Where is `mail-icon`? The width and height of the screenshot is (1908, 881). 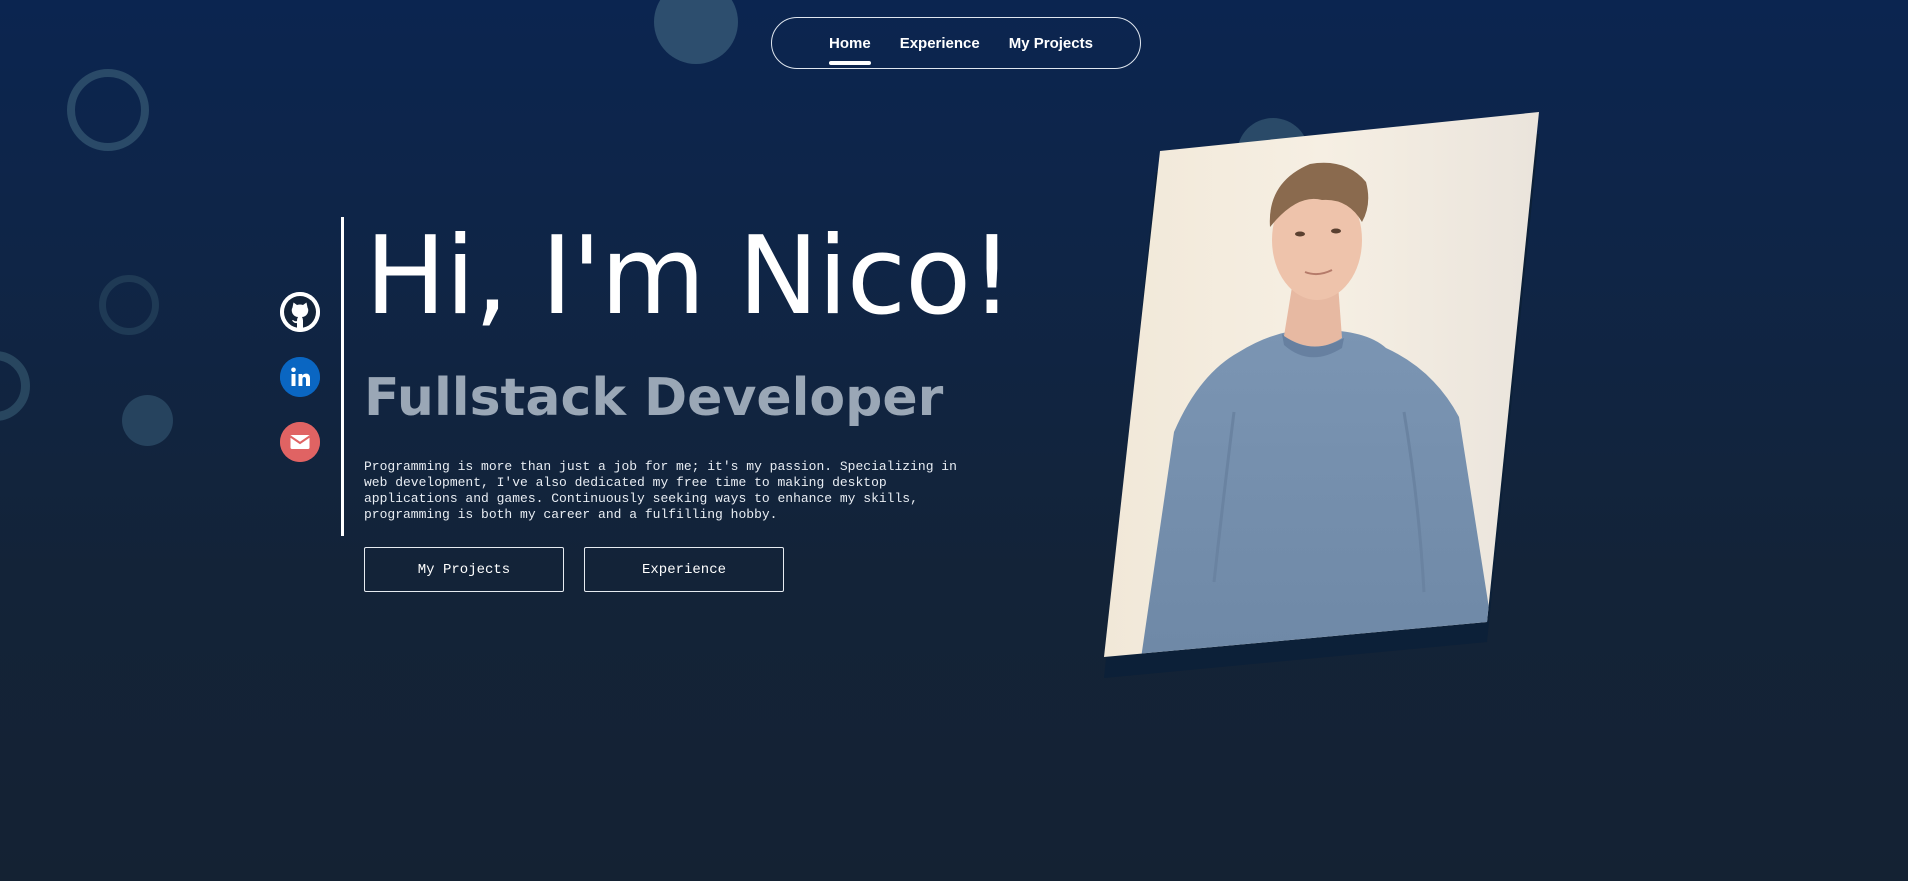 mail-icon is located at coordinates (300, 442).